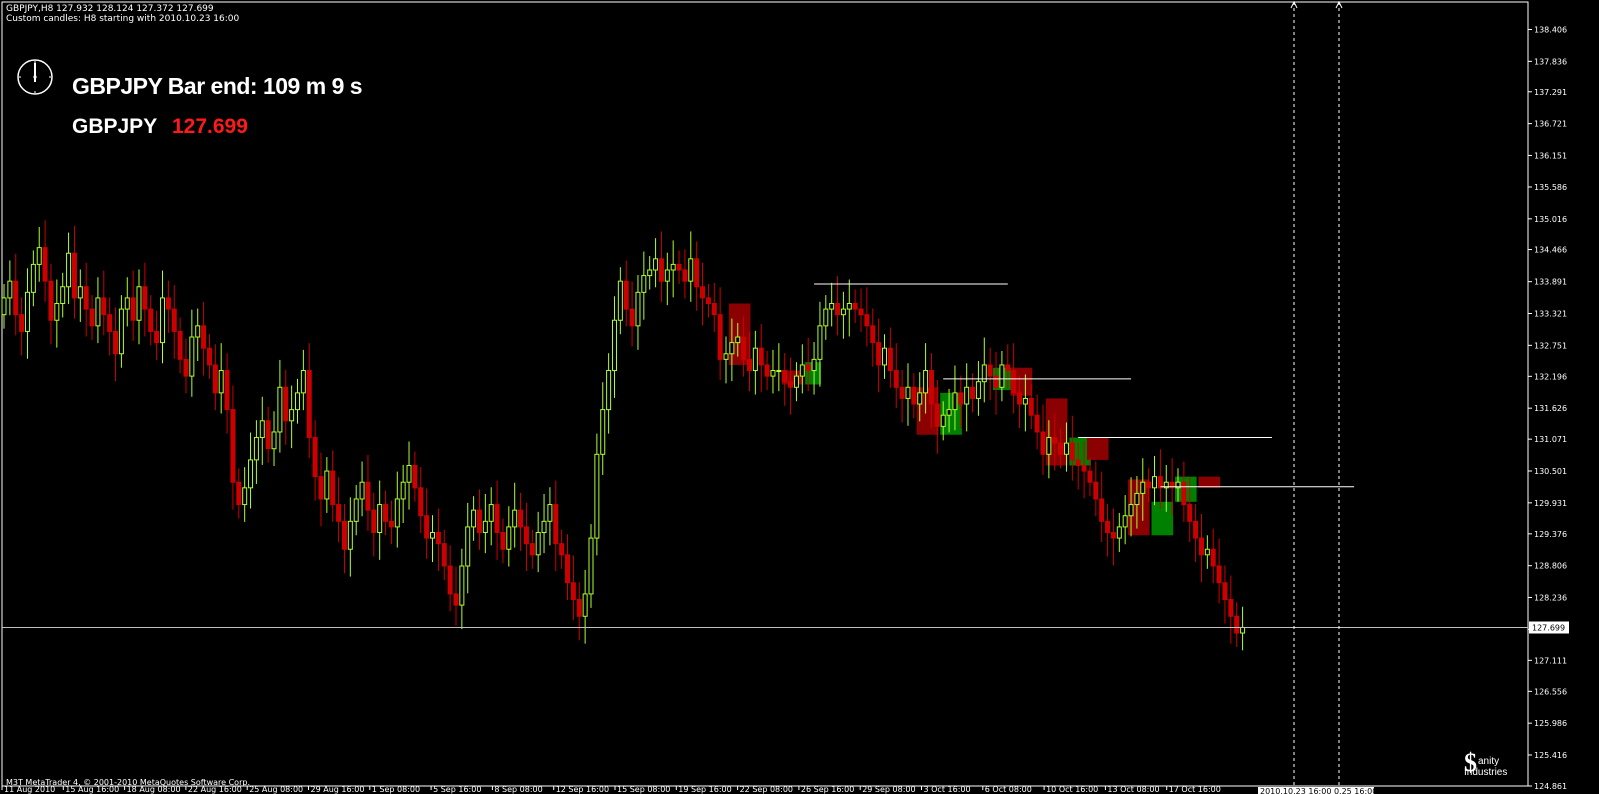 This screenshot has height=794, width=1599. Describe the element at coordinates (1195, 789) in the screenshot. I see `x-tick-label: 17 Oct 16:00` at that location.